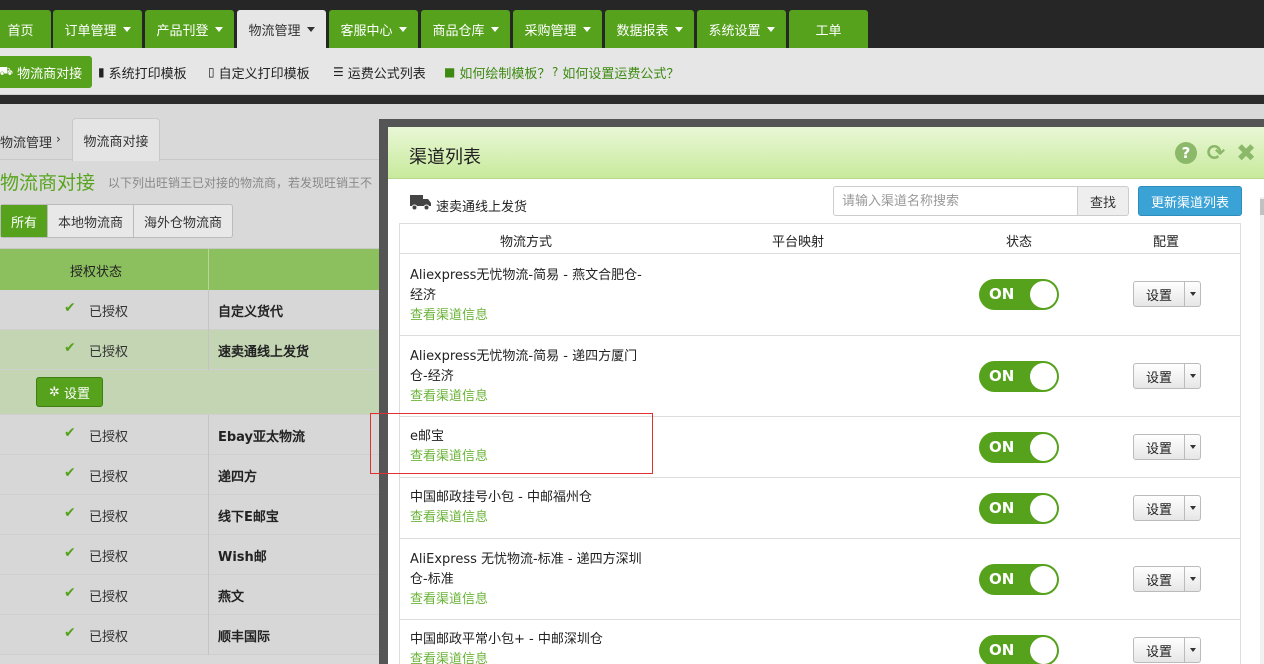 The height and width of the screenshot is (664, 1264). I want to click on chevron-right-icon: ›, so click(58, 139).